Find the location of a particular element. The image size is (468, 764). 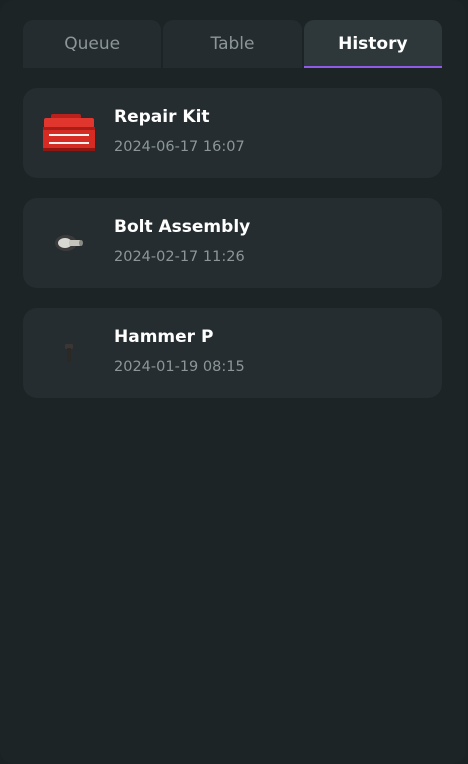

history-item-date: 2024-02-17 11:26 is located at coordinates (179, 257).